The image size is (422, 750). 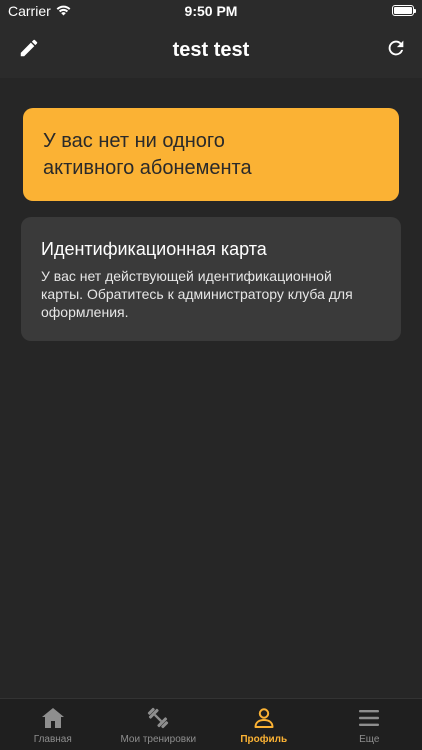 I want to click on tab-profile: Профиль, so click(x=264, y=724).